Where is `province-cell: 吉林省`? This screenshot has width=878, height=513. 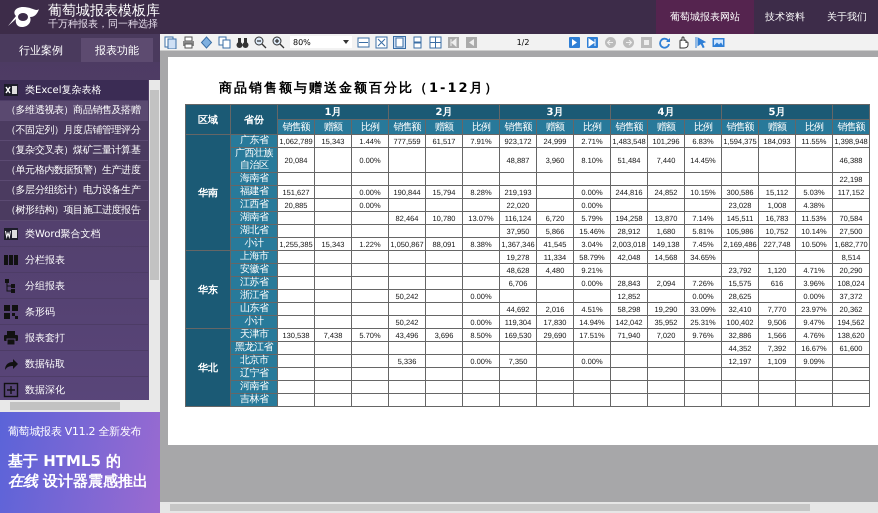
province-cell: 吉林省 is located at coordinates (254, 400).